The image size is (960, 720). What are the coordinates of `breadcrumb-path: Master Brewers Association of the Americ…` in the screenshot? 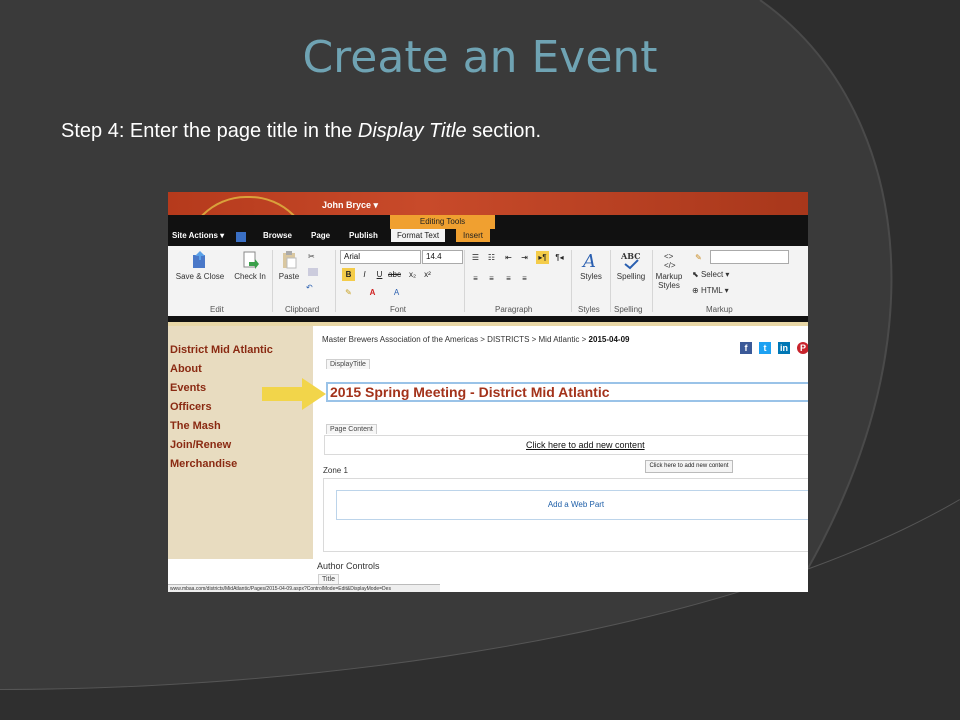 It's located at (455, 339).